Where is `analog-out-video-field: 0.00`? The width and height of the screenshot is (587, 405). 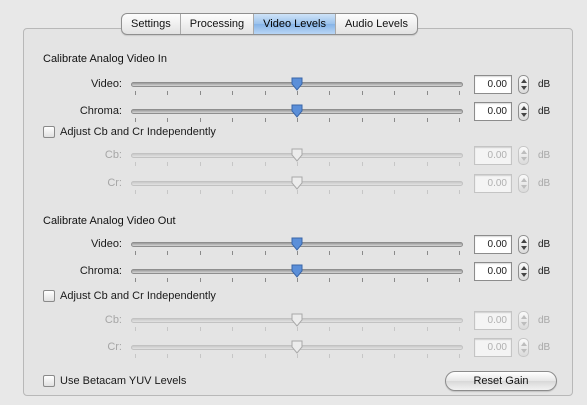 analog-out-video-field: 0.00 is located at coordinates (493, 244).